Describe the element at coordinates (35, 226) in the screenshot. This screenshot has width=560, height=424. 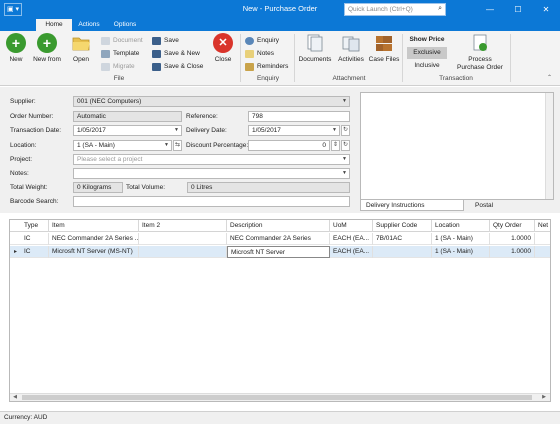
I see `column-header-type: Type` at that location.